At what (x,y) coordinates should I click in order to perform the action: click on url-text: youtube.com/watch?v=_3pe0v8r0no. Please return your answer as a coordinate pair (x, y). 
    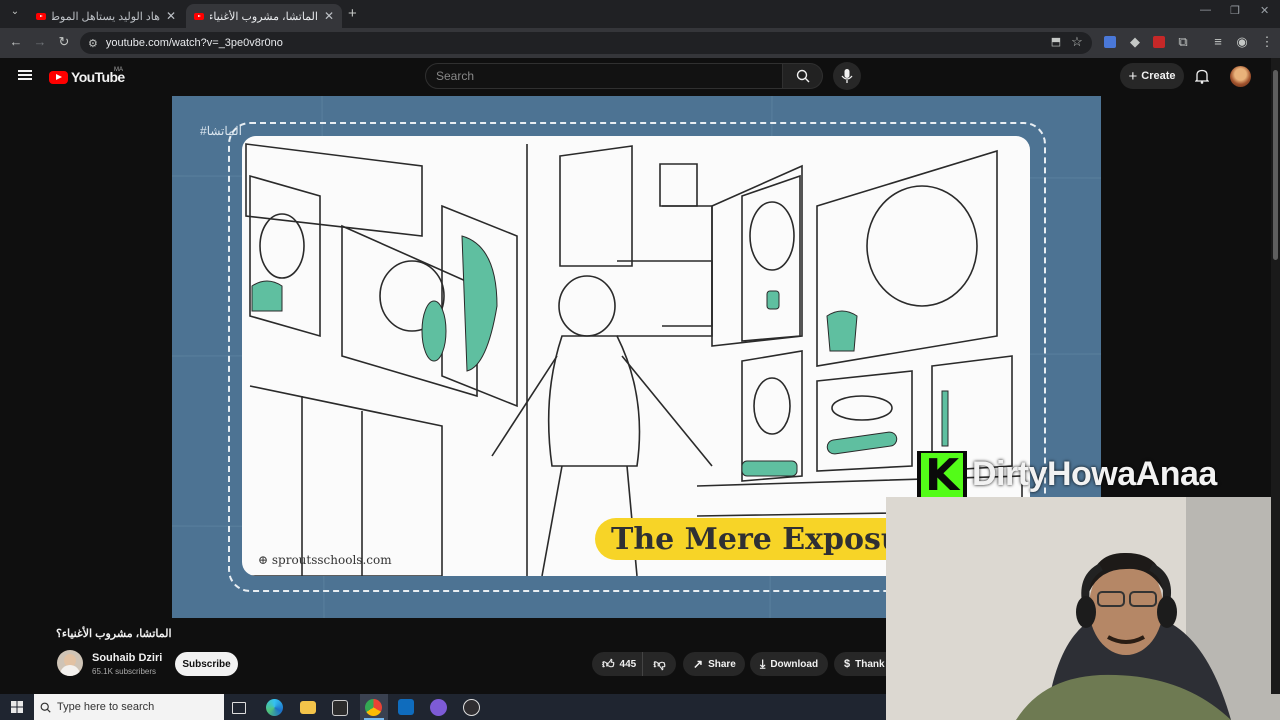
    Looking at the image, I should click on (194, 43).